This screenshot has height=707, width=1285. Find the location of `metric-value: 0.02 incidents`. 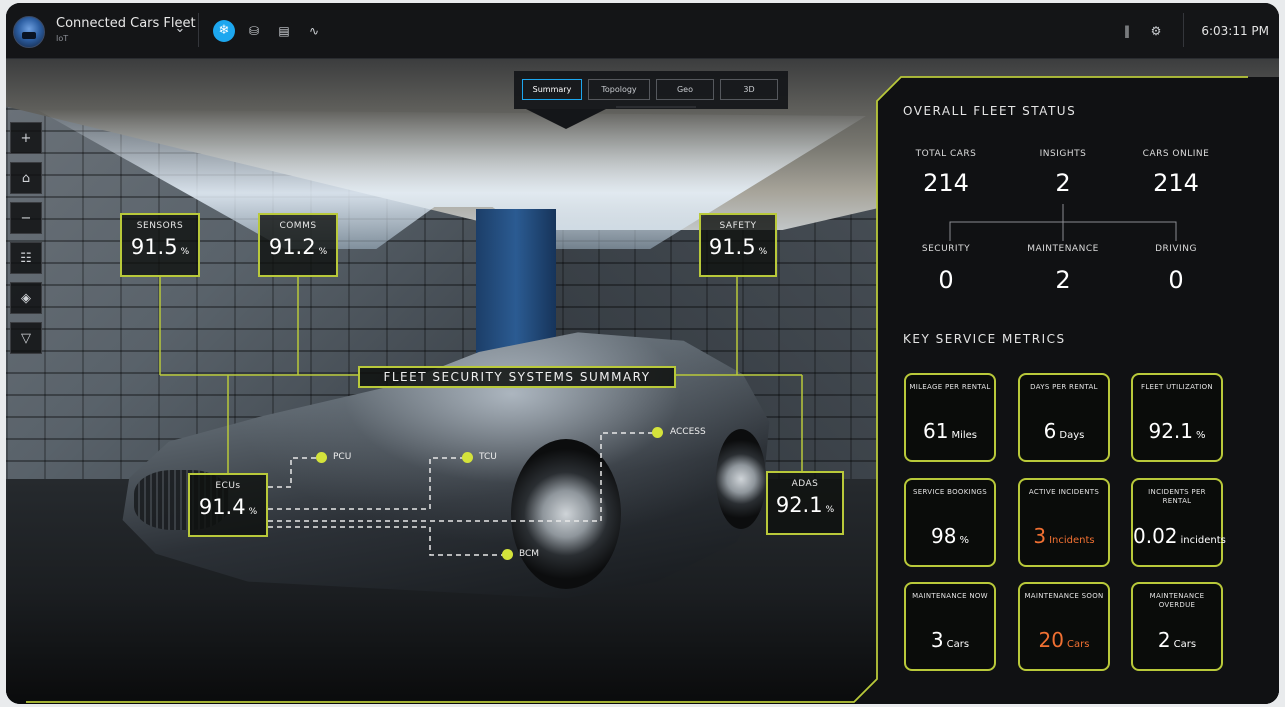

metric-value: 0.02 incidents is located at coordinates (1179, 536).